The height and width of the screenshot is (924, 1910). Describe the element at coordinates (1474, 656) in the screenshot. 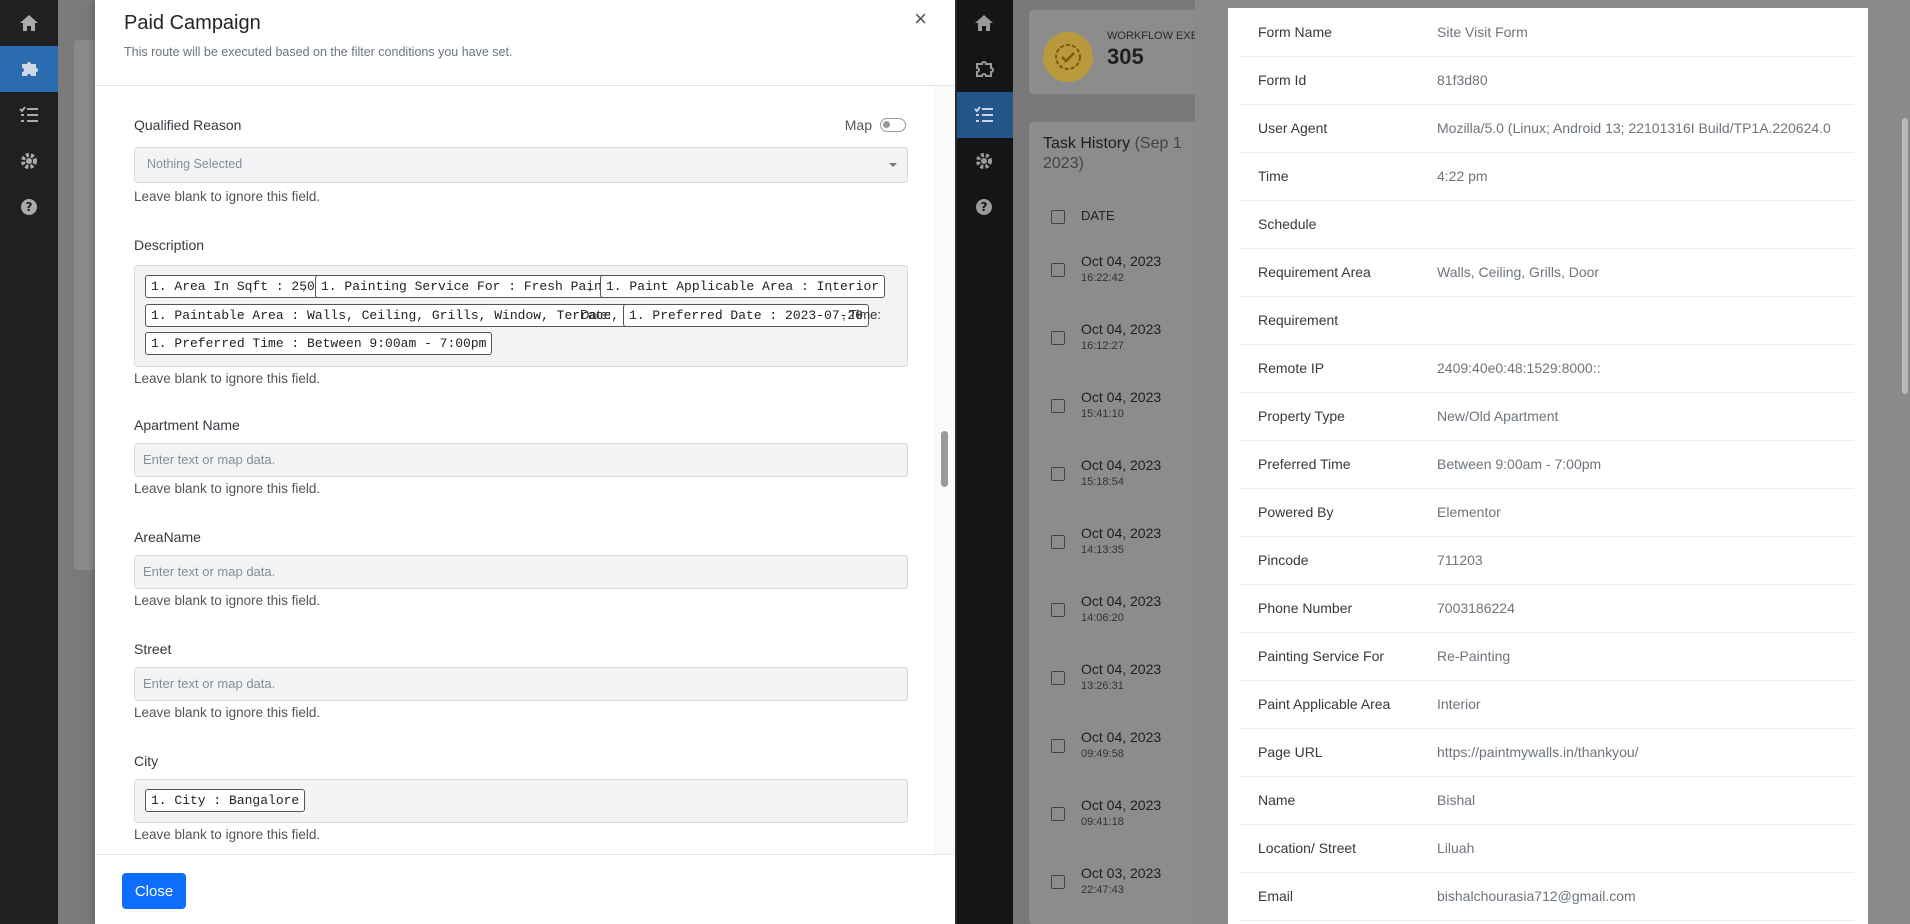

I see `detail-value: Re-Painting` at that location.